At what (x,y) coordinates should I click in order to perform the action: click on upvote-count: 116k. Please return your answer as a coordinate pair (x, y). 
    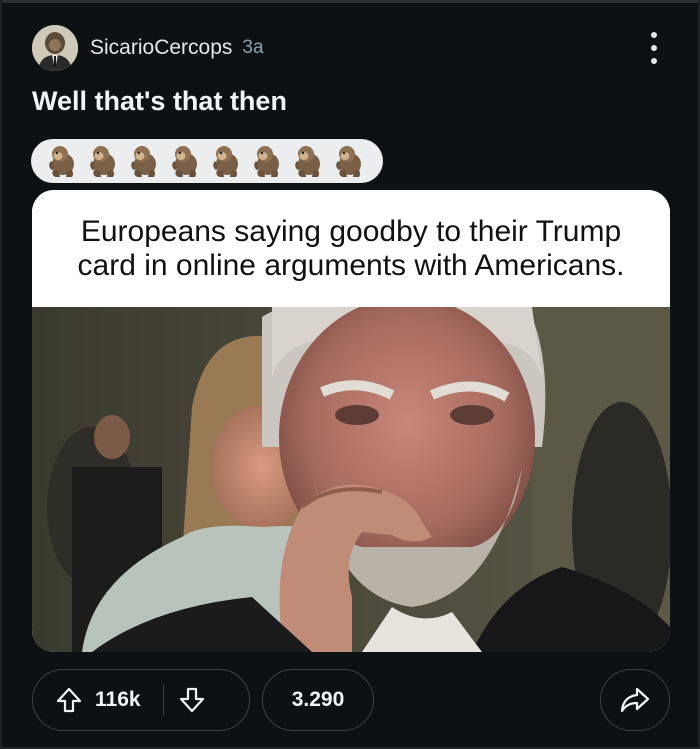
    Looking at the image, I should click on (118, 699).